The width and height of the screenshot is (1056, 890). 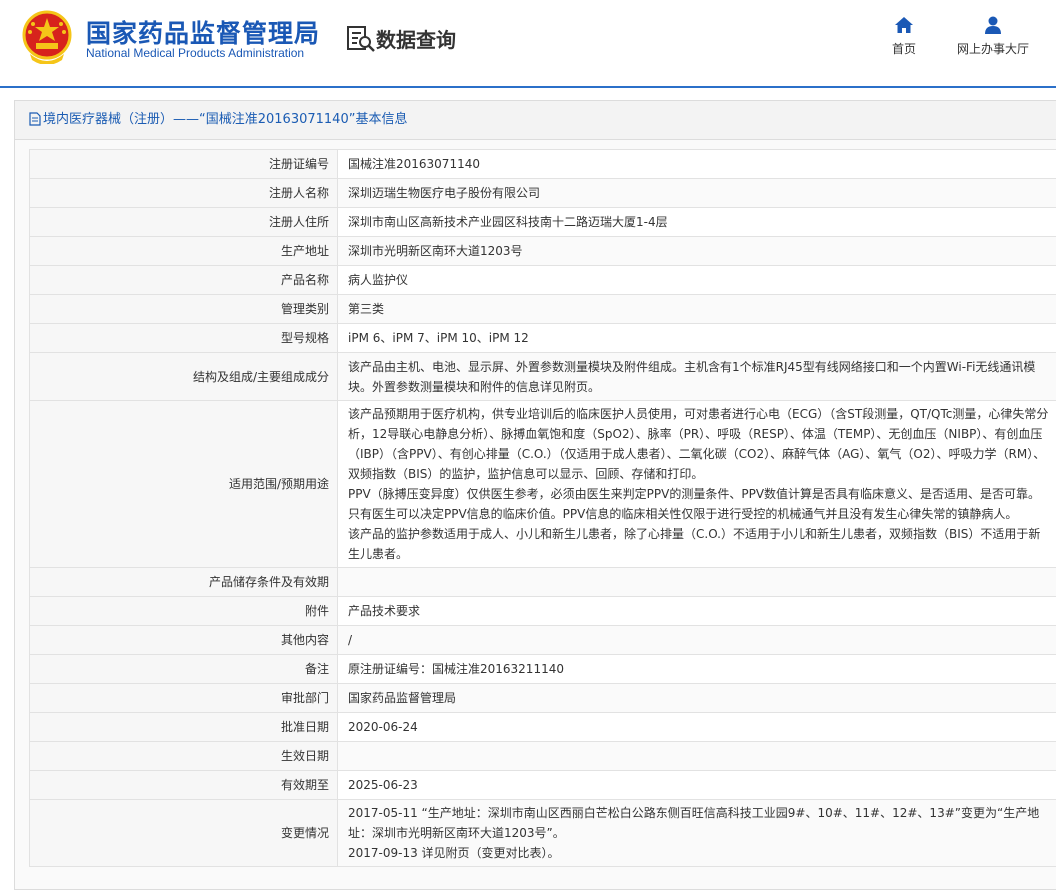 I want to click on field-value: 原注册证编号：国械注准20163211140, so click(x=697, y=669).